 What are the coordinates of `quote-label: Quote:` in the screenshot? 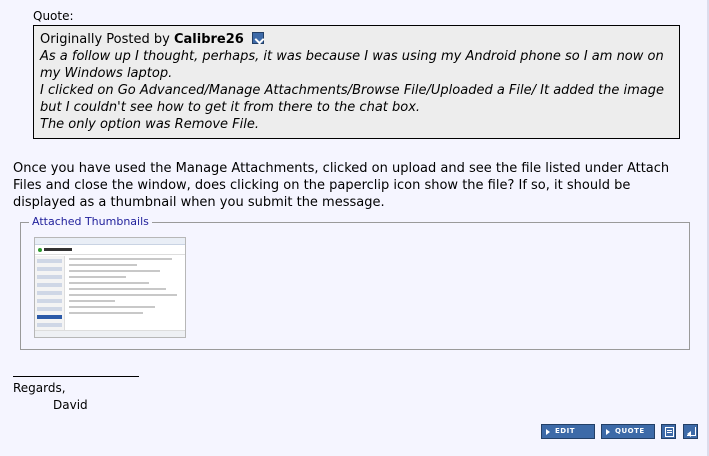 It's located at (53, 16).